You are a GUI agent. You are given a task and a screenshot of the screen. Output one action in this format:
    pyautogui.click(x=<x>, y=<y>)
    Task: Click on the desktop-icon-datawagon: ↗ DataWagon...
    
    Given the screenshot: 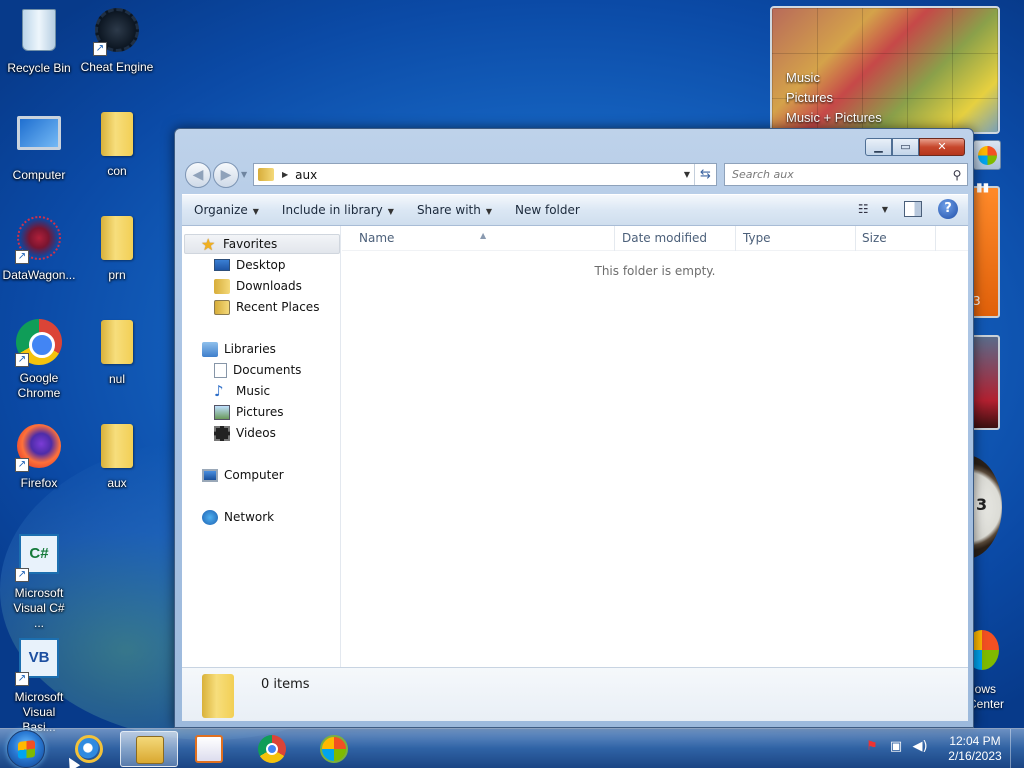 What is the action you would take?
    pyautogui.click(x=39, y=248)
    